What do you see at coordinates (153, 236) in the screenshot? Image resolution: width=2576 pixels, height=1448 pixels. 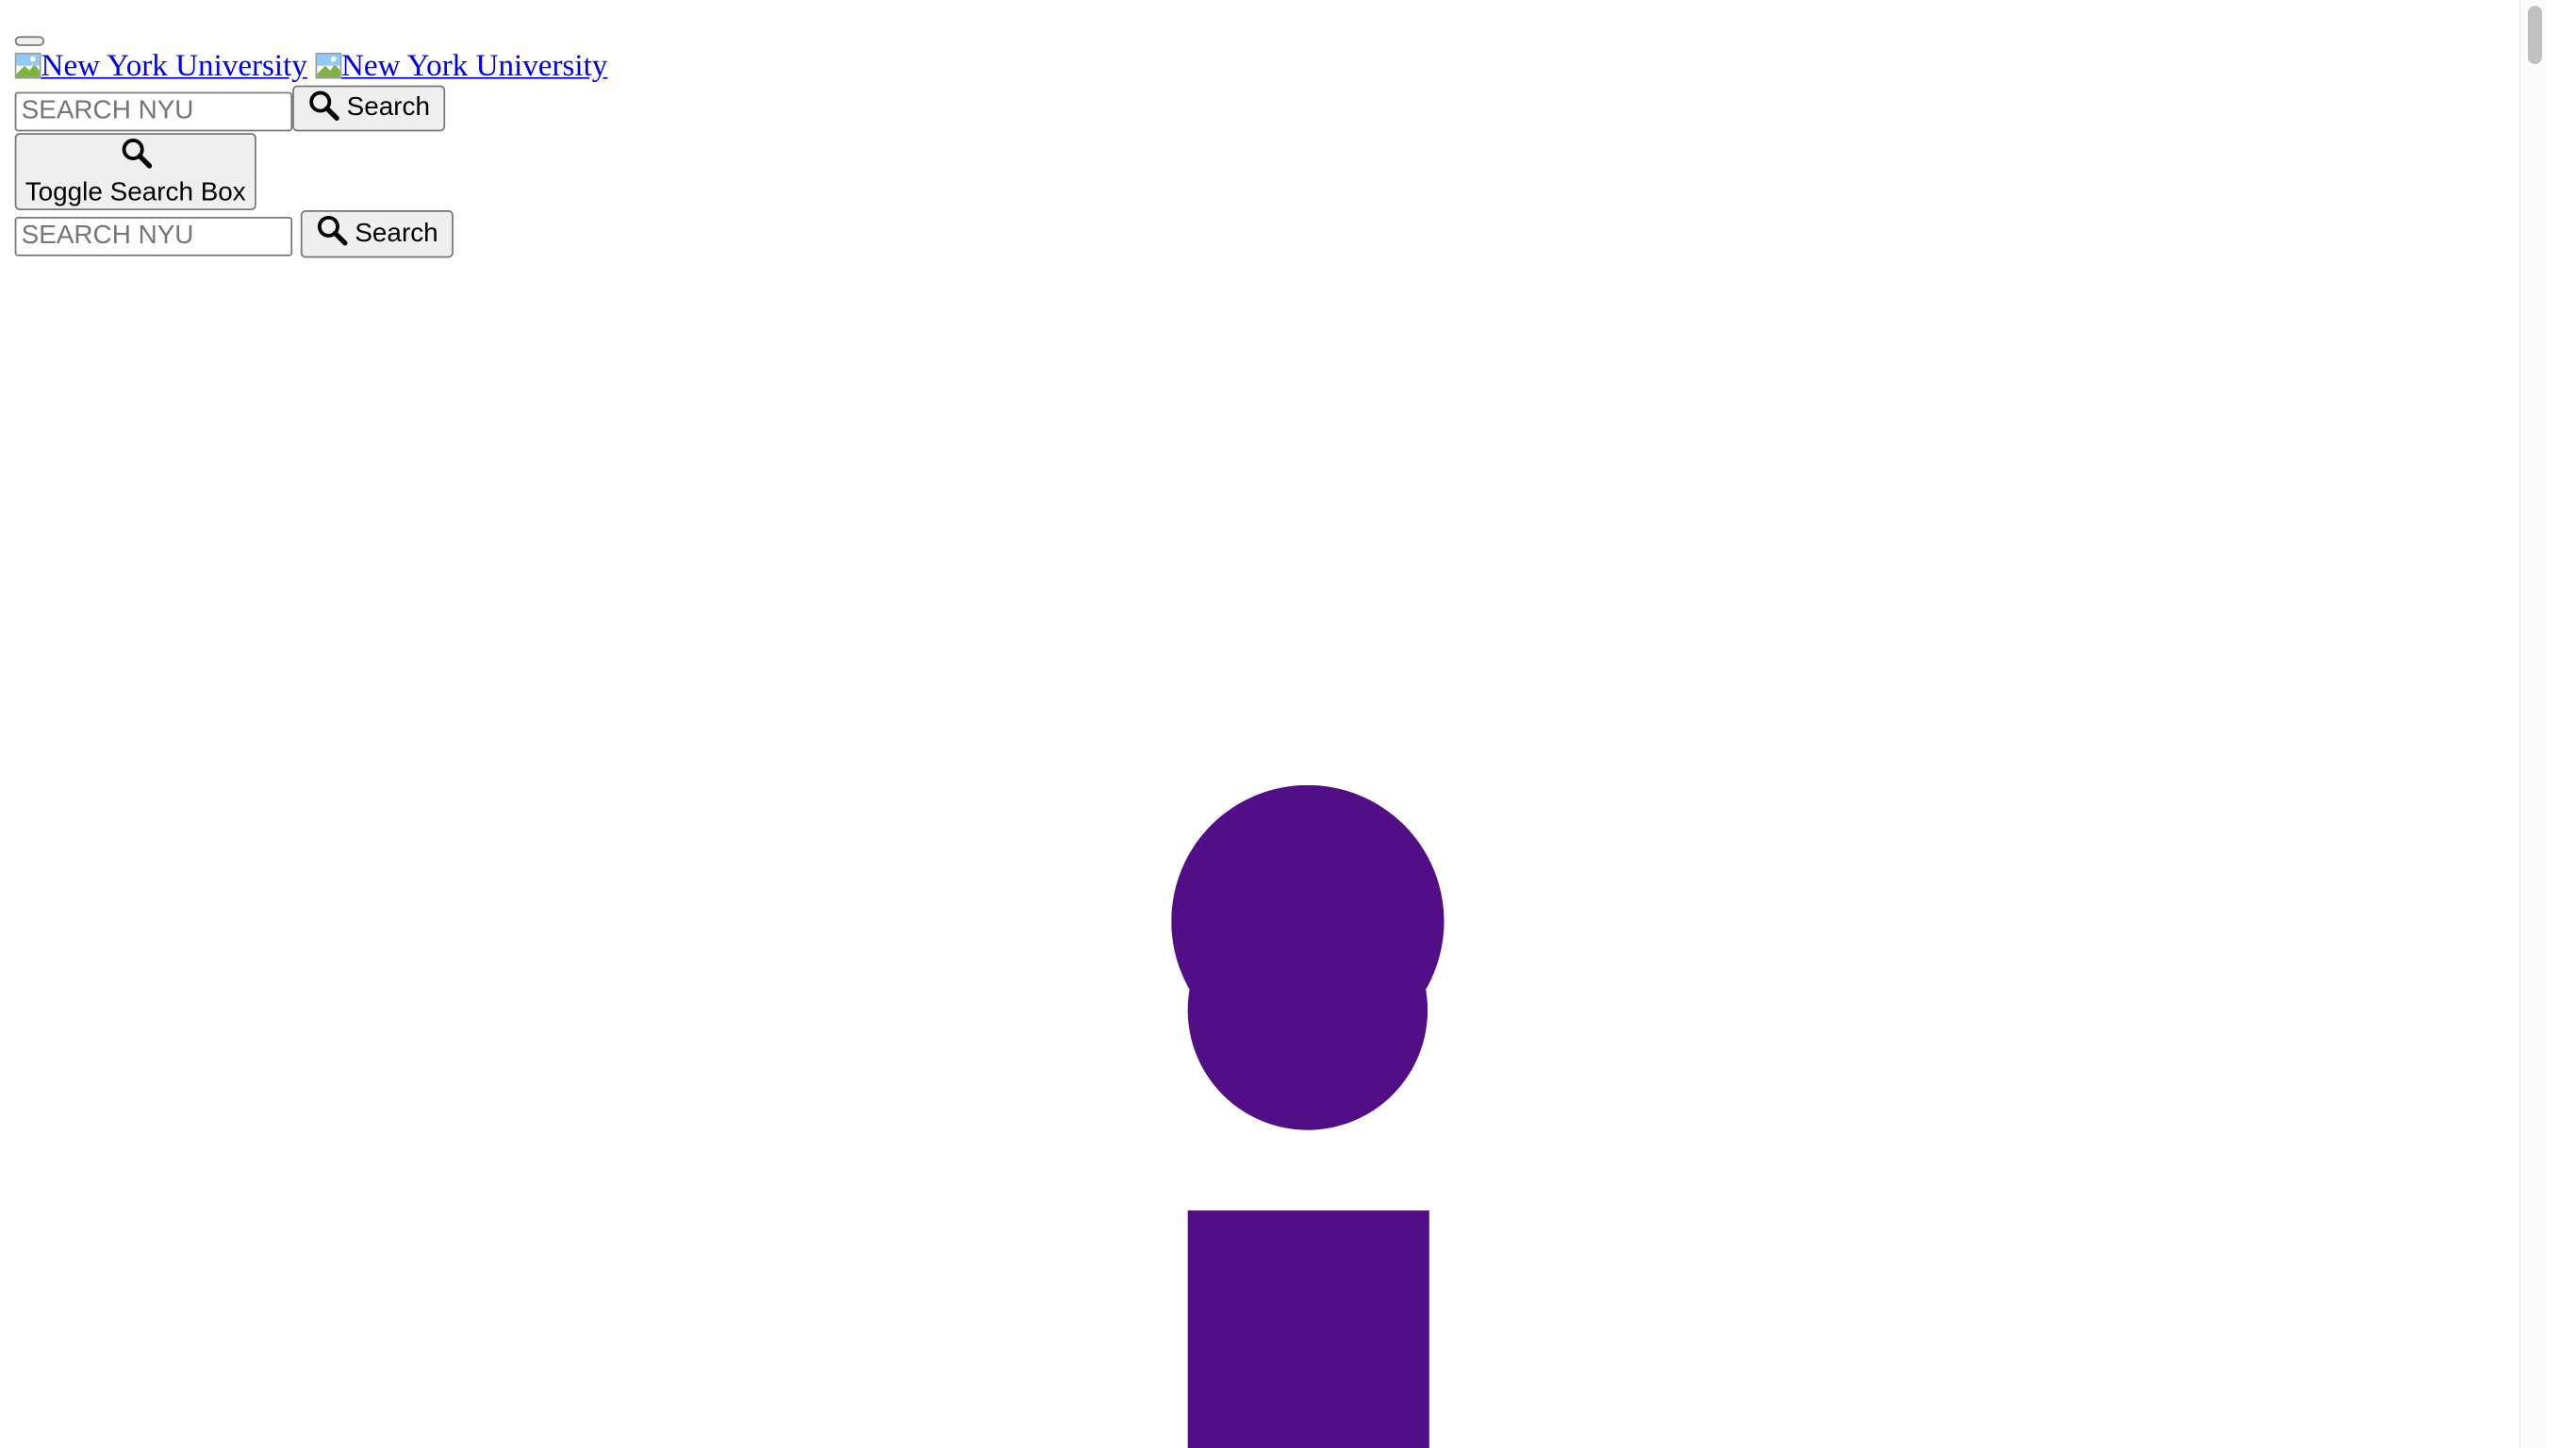 I see `search-input-secondary` at bounding box center [153, 236].